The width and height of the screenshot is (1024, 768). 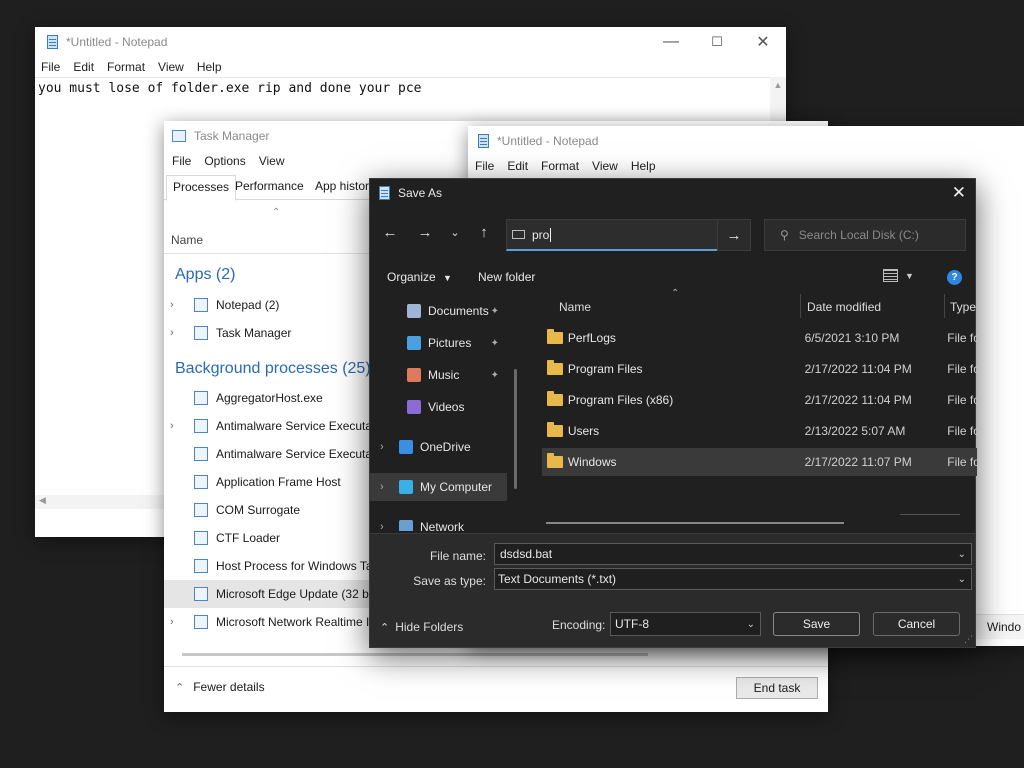 I want to click on col-header-name: Name, so click(x=575, y=307).